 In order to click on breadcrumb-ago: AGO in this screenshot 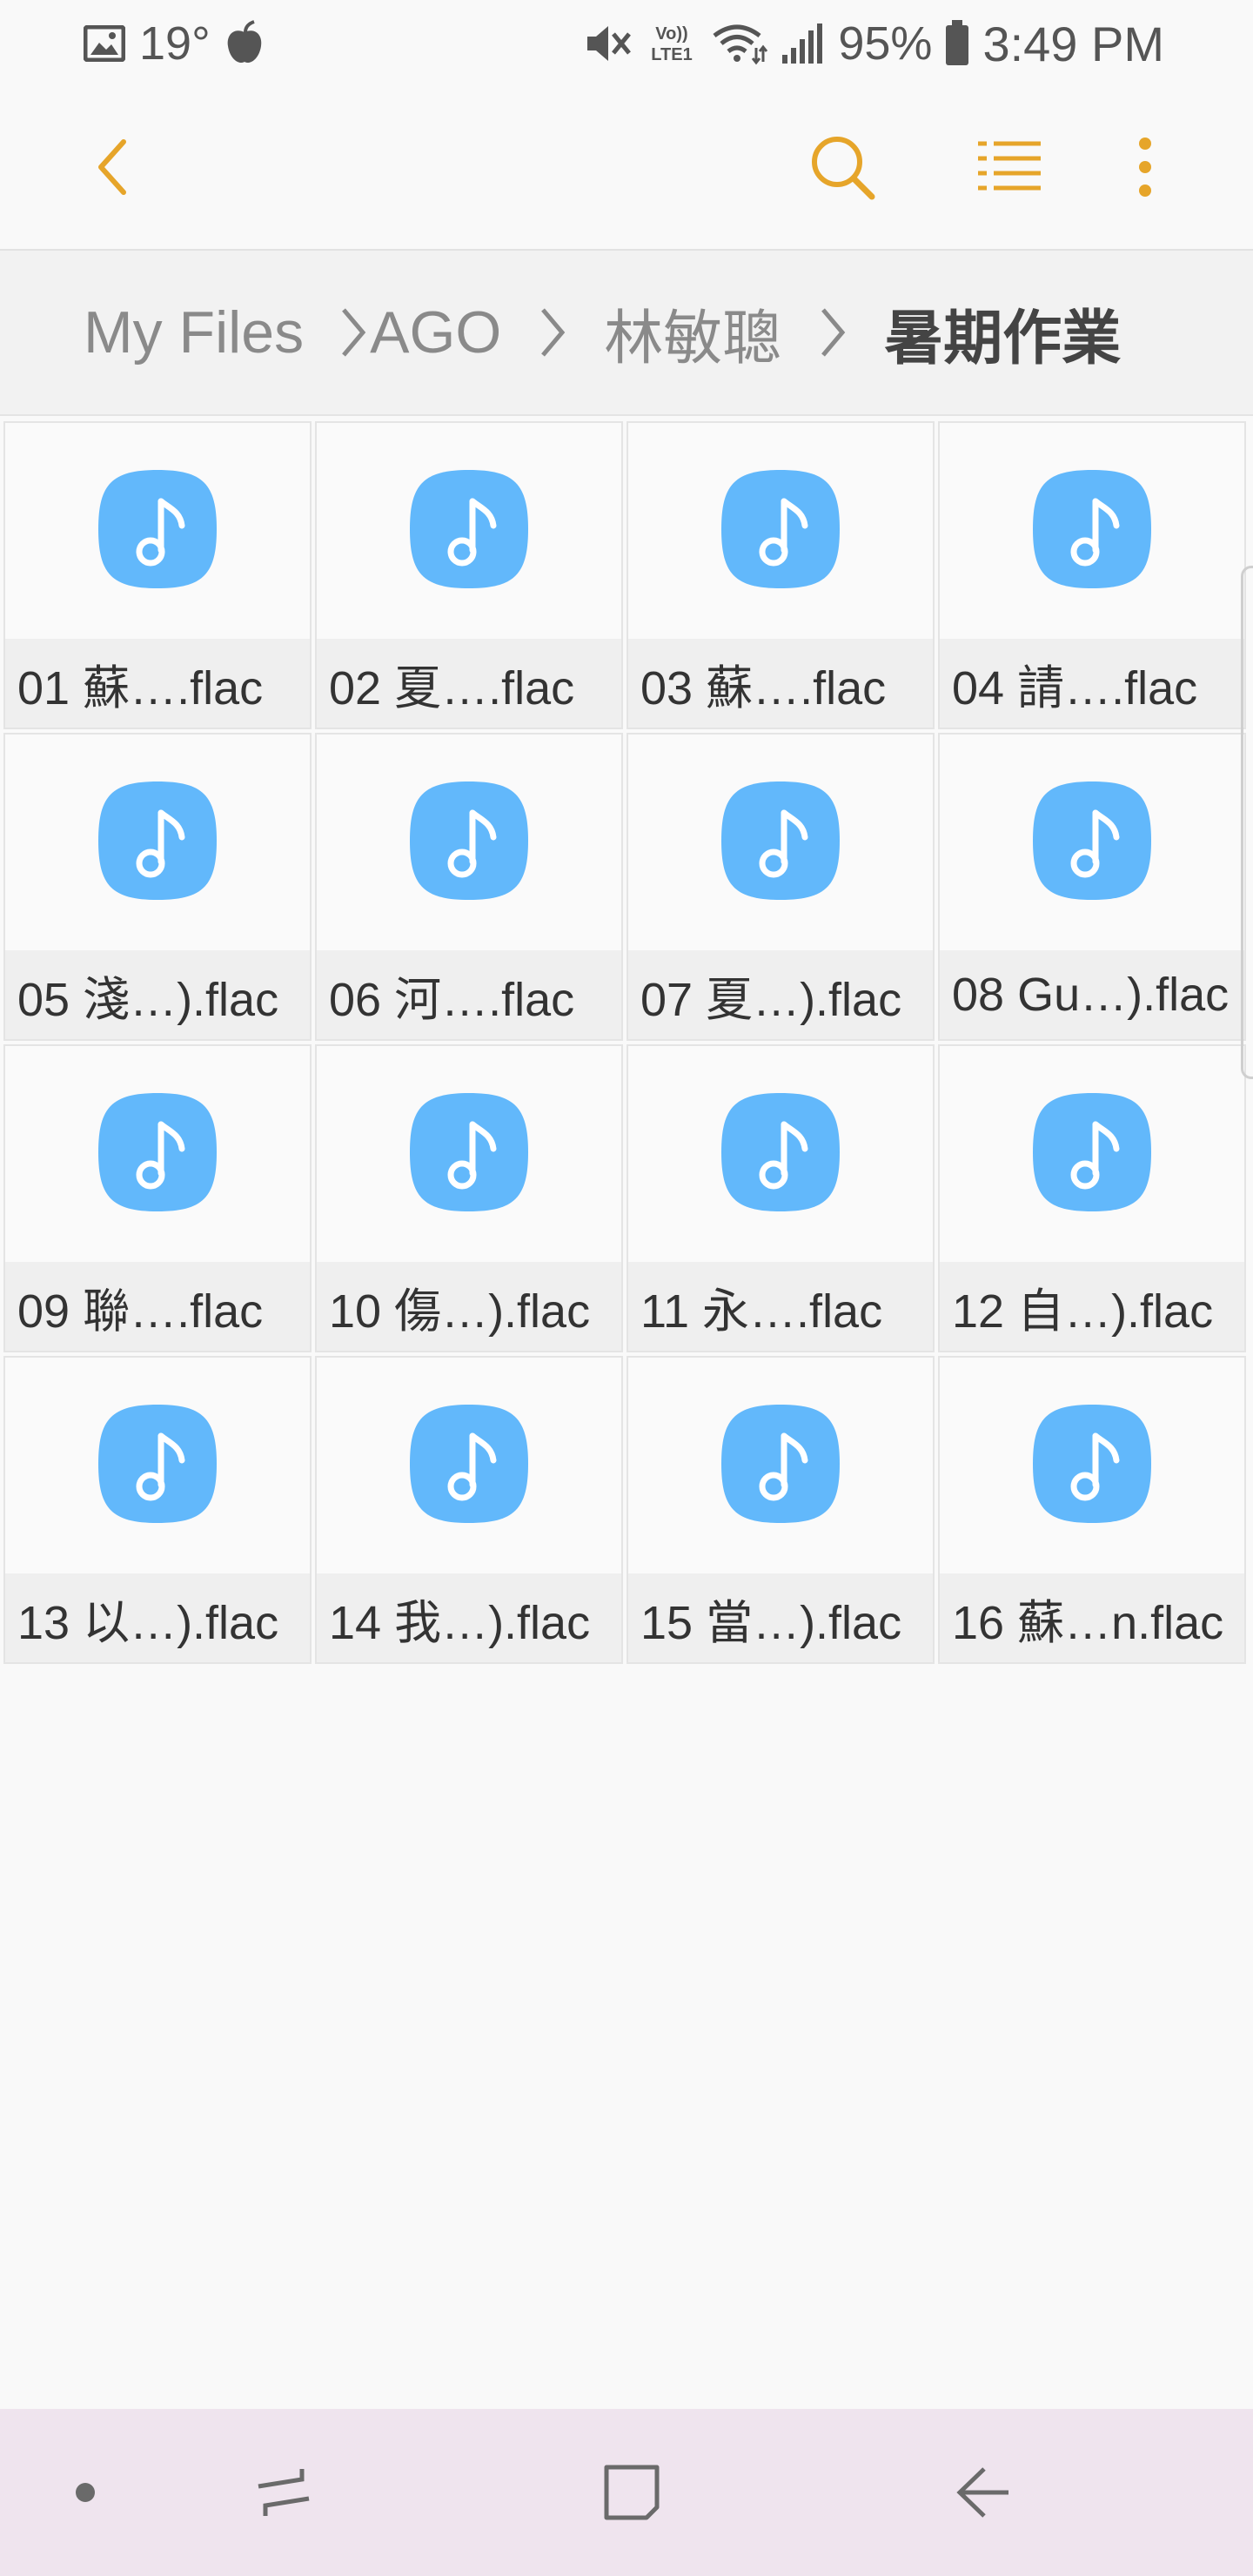, I will do `click(435, 332)`.